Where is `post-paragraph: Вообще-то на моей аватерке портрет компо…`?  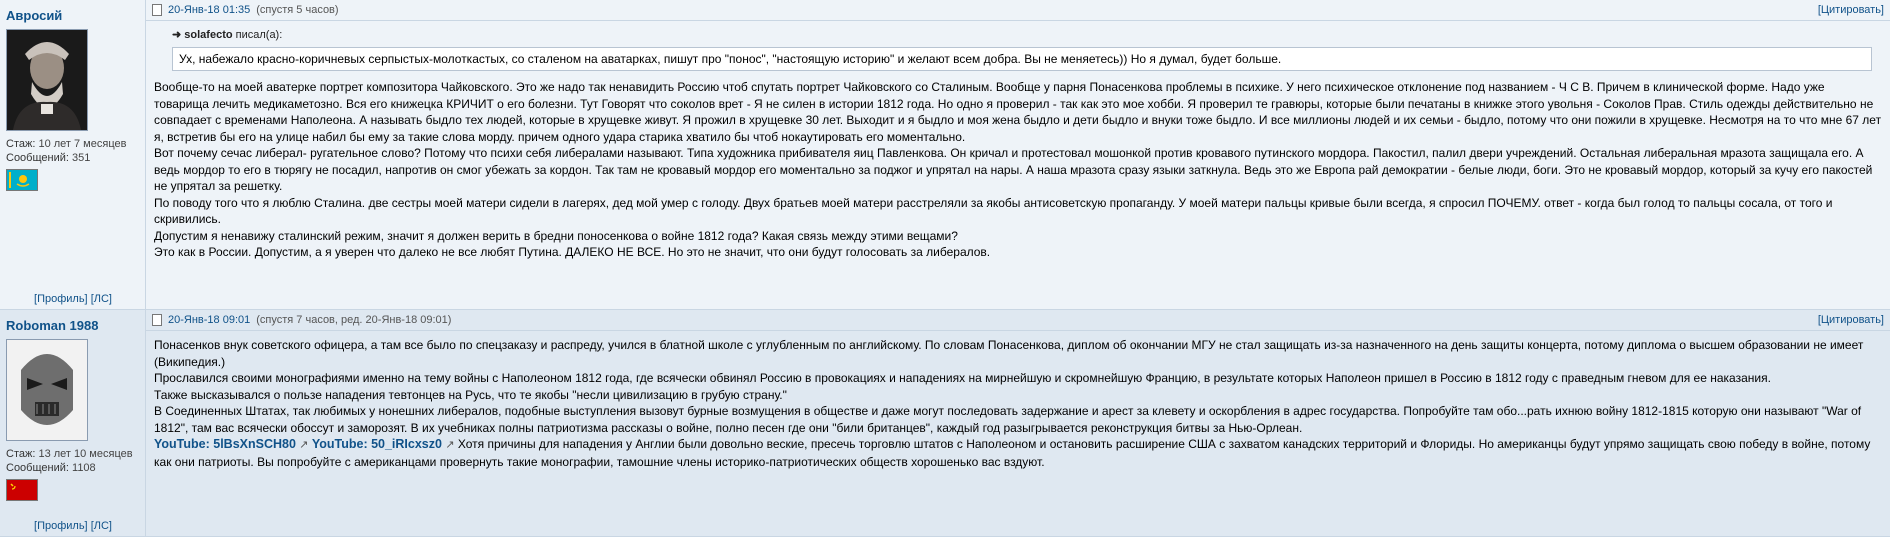
post-paragraph: Вообще-то на моей аватерке портрет компо… is located at coordinates (1018, 112).